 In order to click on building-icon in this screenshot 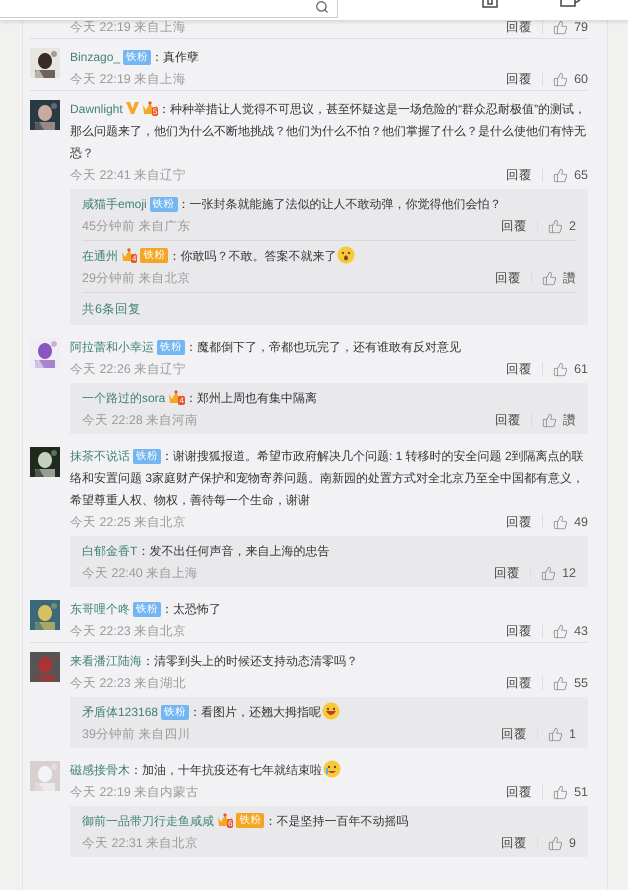, I will do `click(490, 4)`.